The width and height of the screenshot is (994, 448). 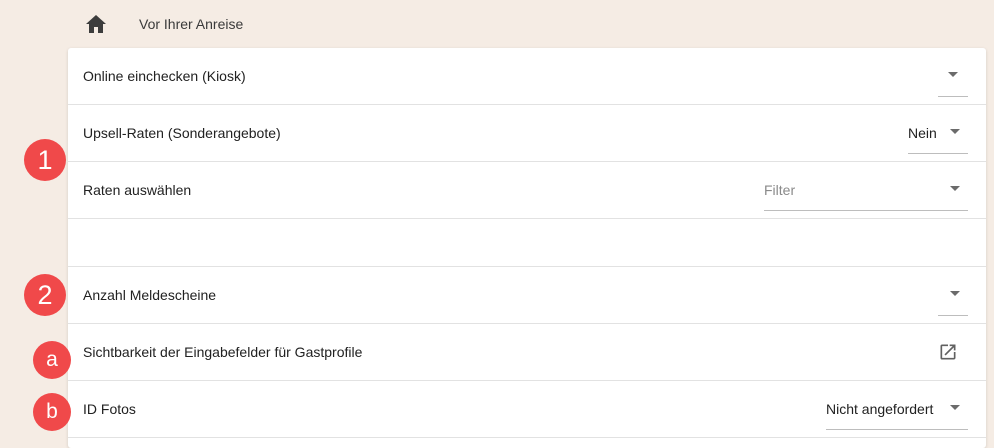 What do you see at coordinates (497, 24) in the screenshot?
I see `breadcrumb: Vor Ihrer Anreise` at bounding box center [497, 24].